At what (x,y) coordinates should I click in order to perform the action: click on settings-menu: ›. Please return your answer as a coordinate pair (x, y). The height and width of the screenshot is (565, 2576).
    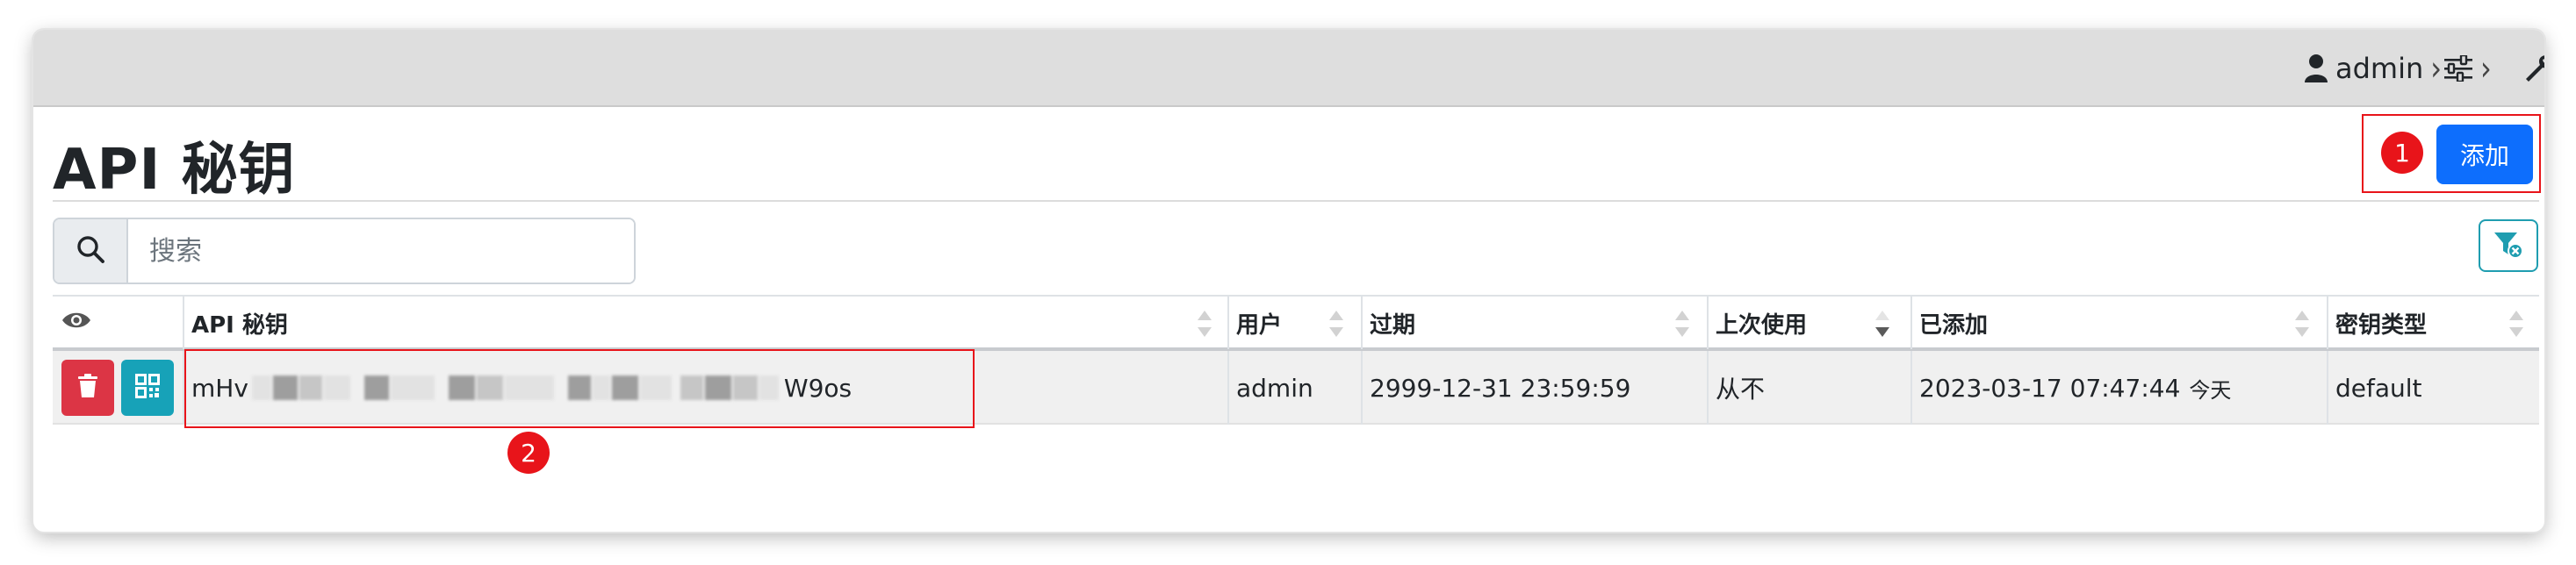
    Looking at the image, I should click on (2467, 68).